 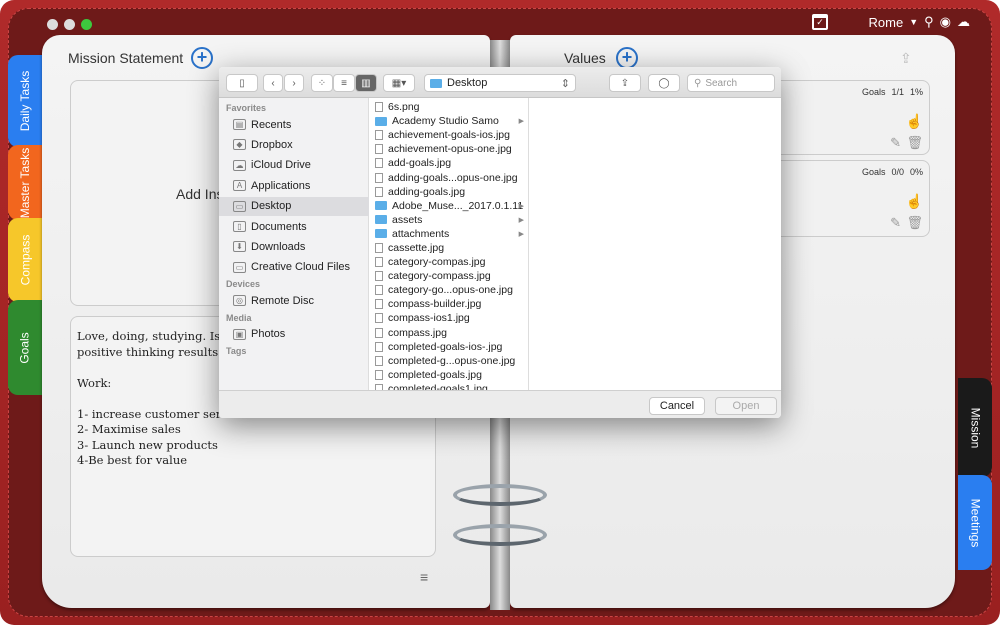 I want to click on file-item: completed-goals-ios-.jpg, so click(x=448, y=347).